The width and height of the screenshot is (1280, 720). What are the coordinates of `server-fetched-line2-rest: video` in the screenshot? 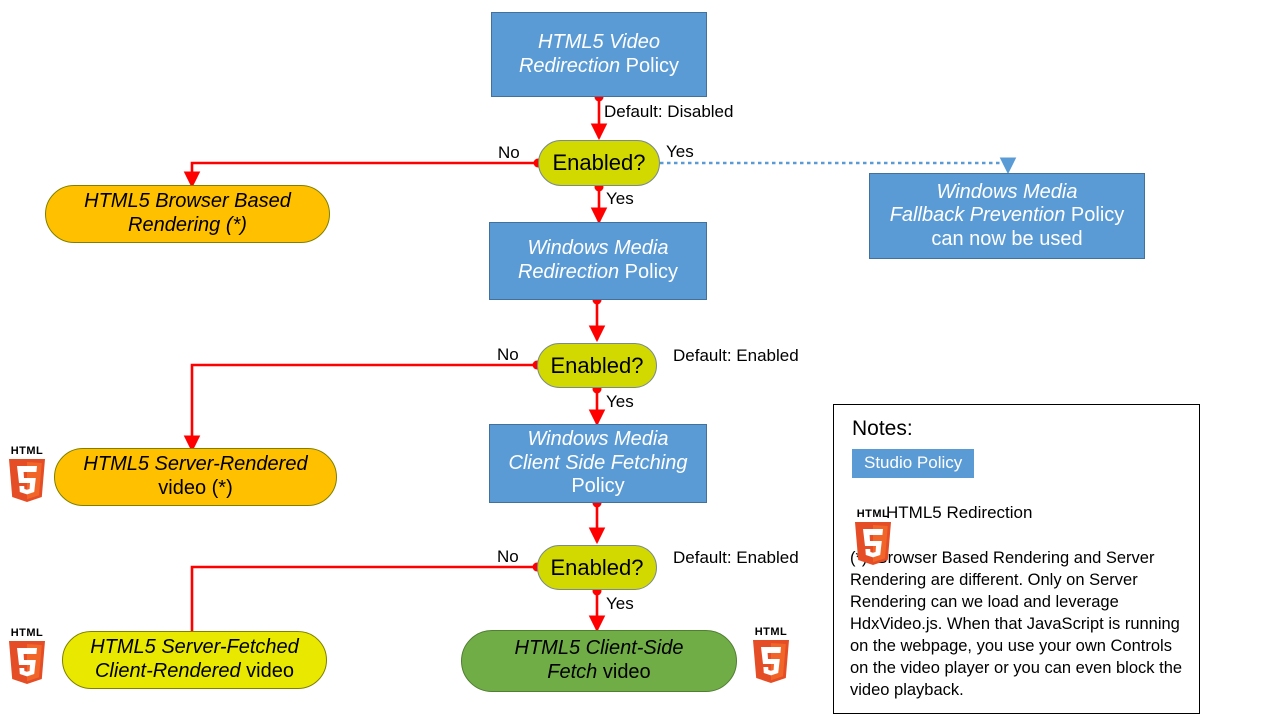 It's located at (267, 671).